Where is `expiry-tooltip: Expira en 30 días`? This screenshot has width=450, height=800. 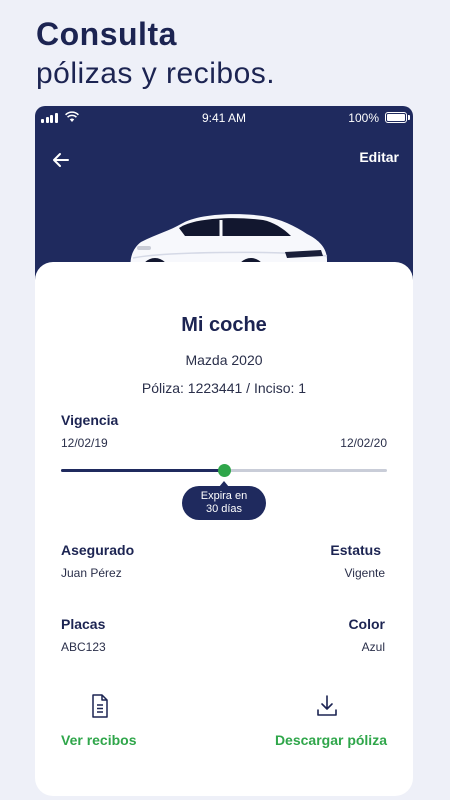
expiry-tooltip: Expira en 30 días is located at coordinates (224, 500).